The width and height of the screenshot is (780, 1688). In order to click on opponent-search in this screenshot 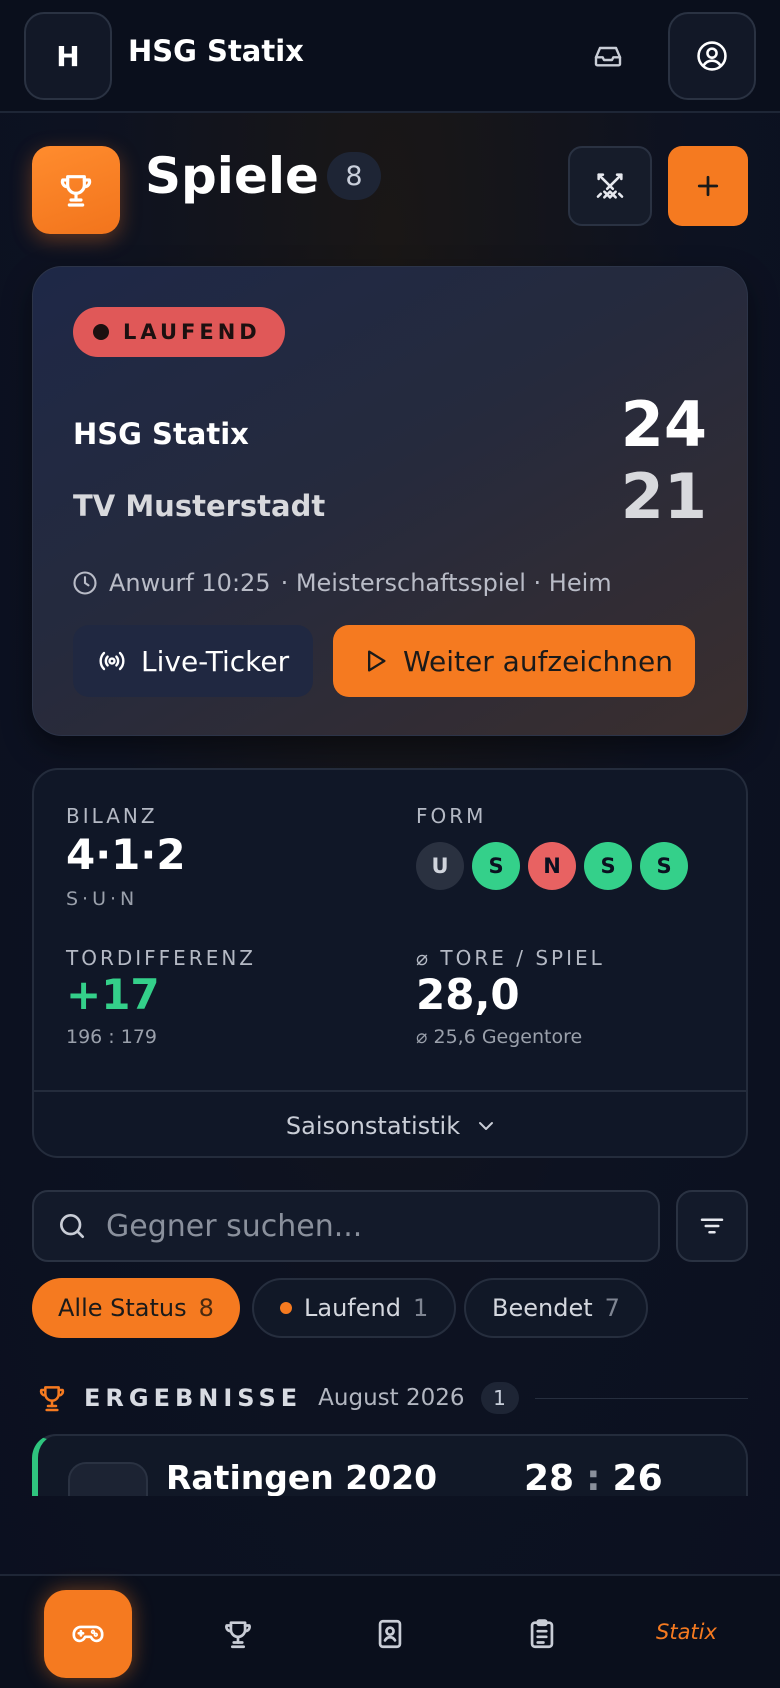, I will do `click(346, 1226)`.